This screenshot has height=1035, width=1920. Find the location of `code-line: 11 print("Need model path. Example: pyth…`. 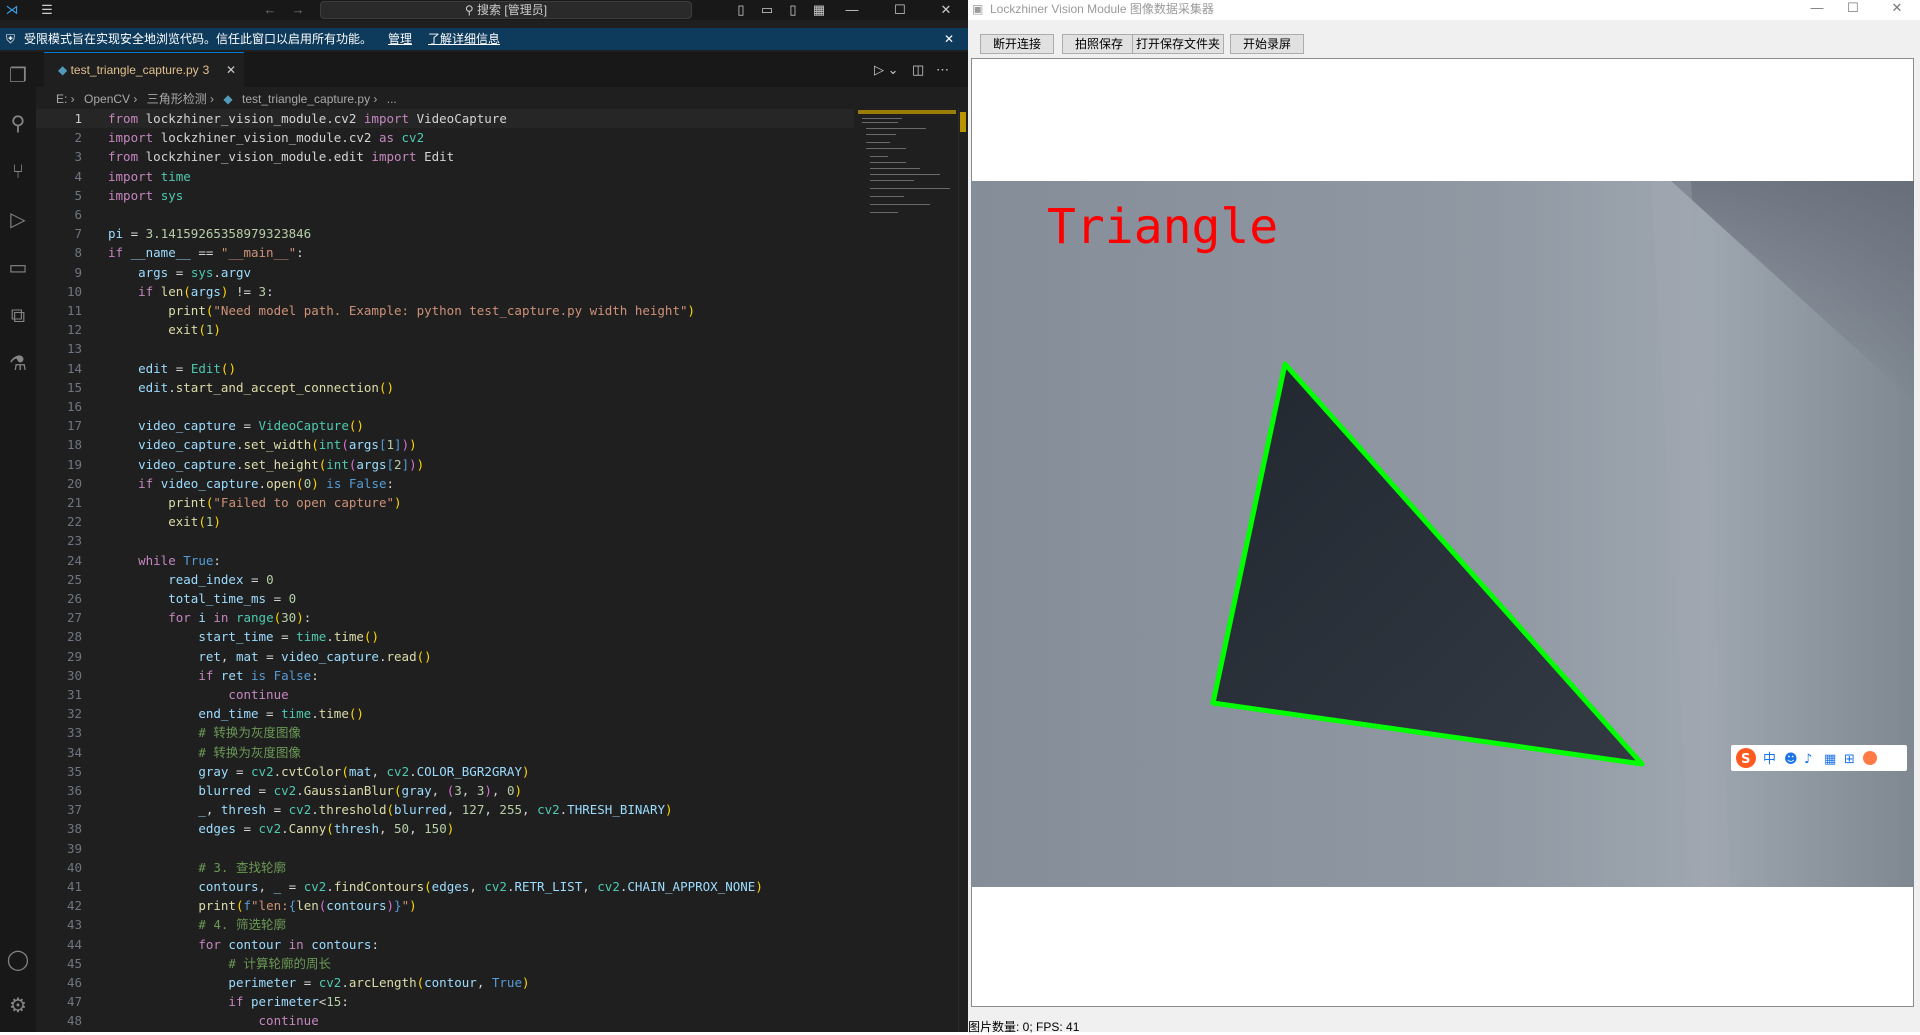

code-line: 11 print("Need model path. Example: pyth… is located at coordinates (445, 310).